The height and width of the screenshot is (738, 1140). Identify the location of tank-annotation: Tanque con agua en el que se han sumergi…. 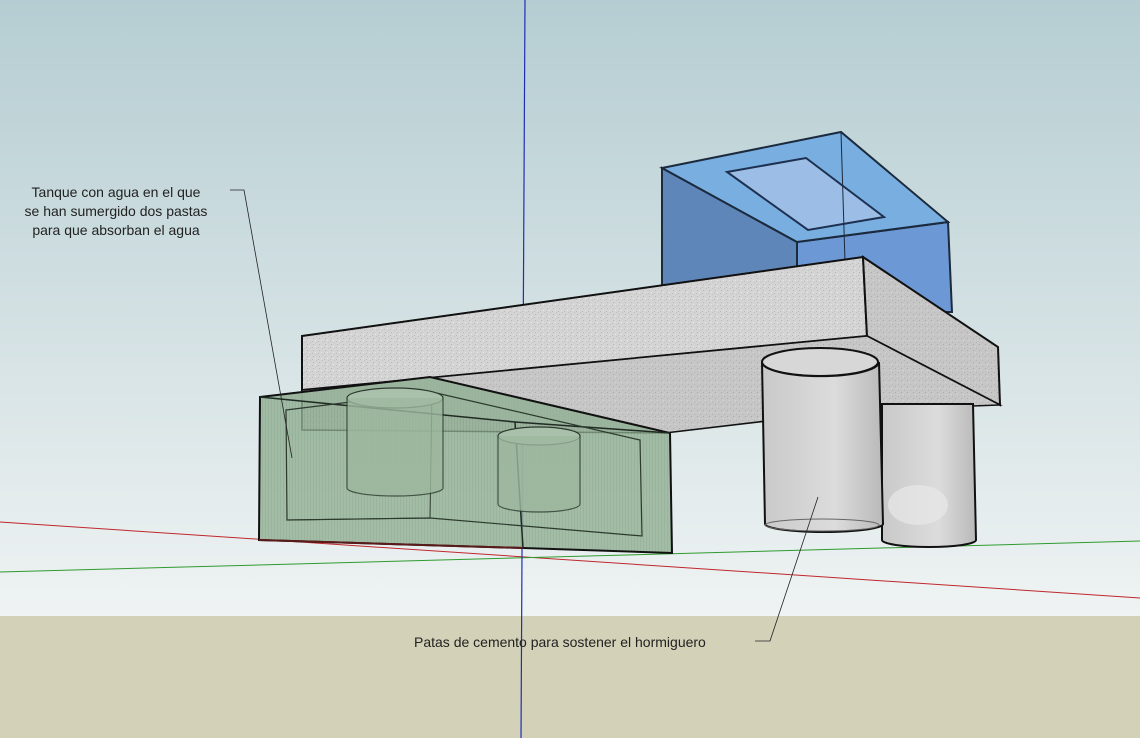
(116, 211).